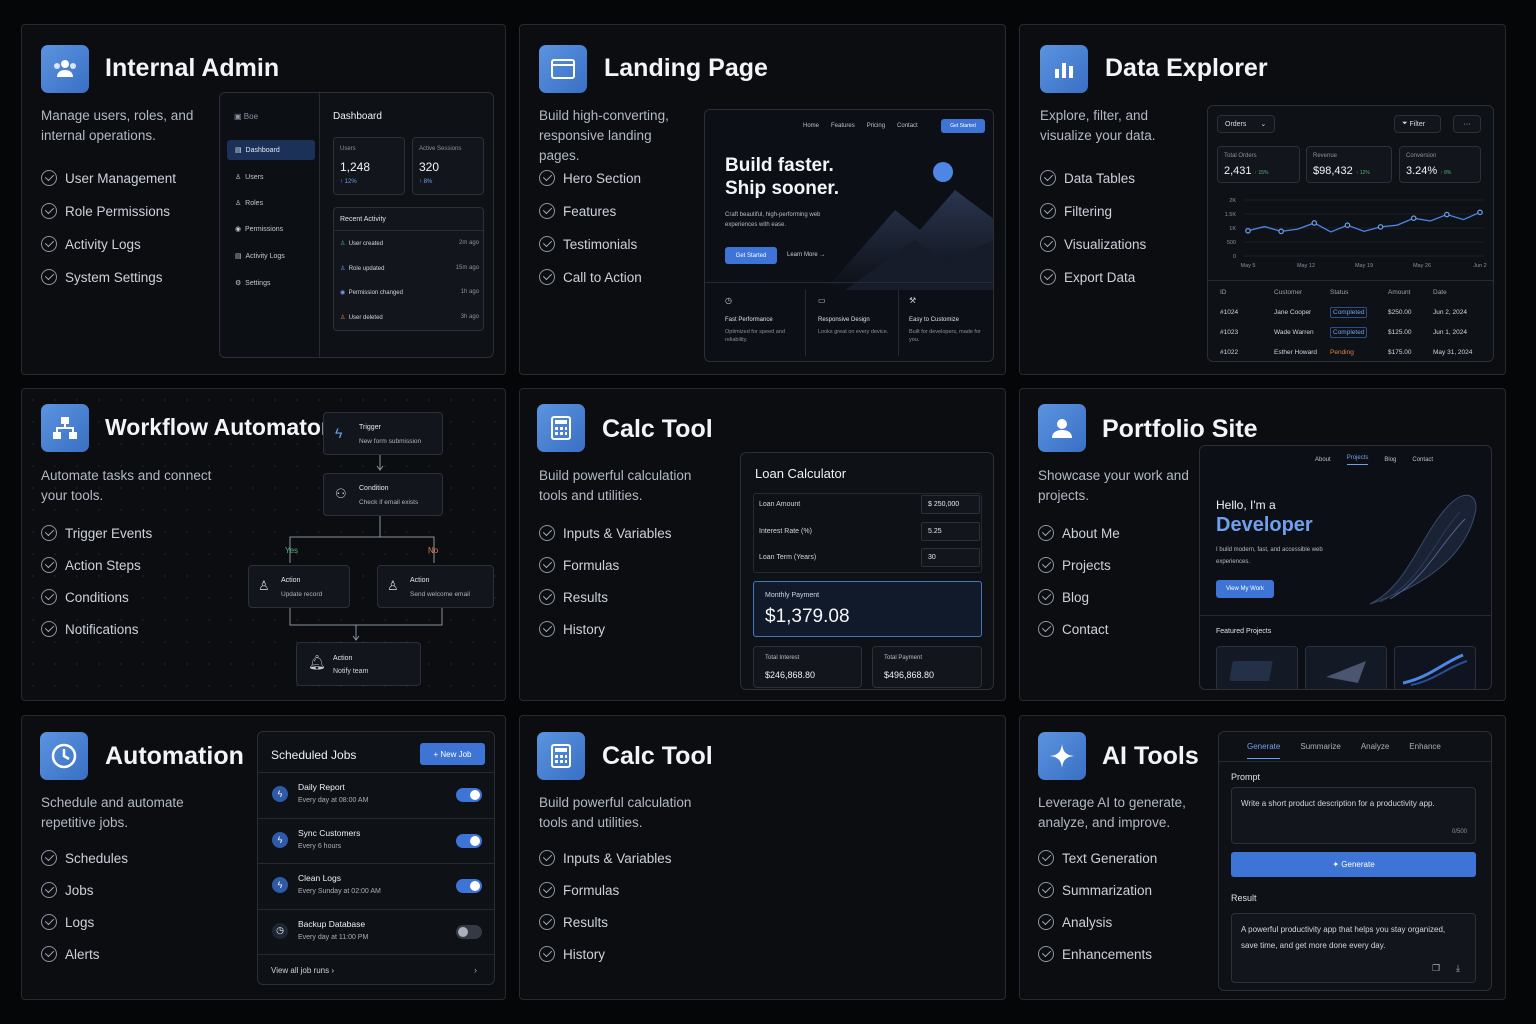  Describe the element at coordinates (1467, 124) in the screenshot. I see `more-button: ···` at that location.